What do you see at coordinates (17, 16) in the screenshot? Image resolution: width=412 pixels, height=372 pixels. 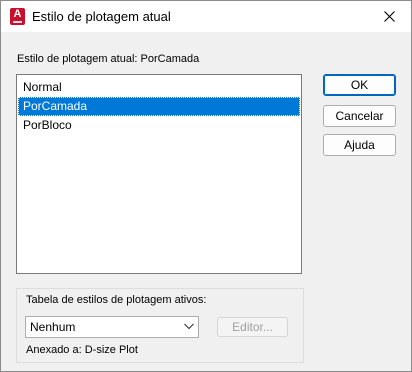 I see `autocad-icon: A` at bounding box center [17, 16].